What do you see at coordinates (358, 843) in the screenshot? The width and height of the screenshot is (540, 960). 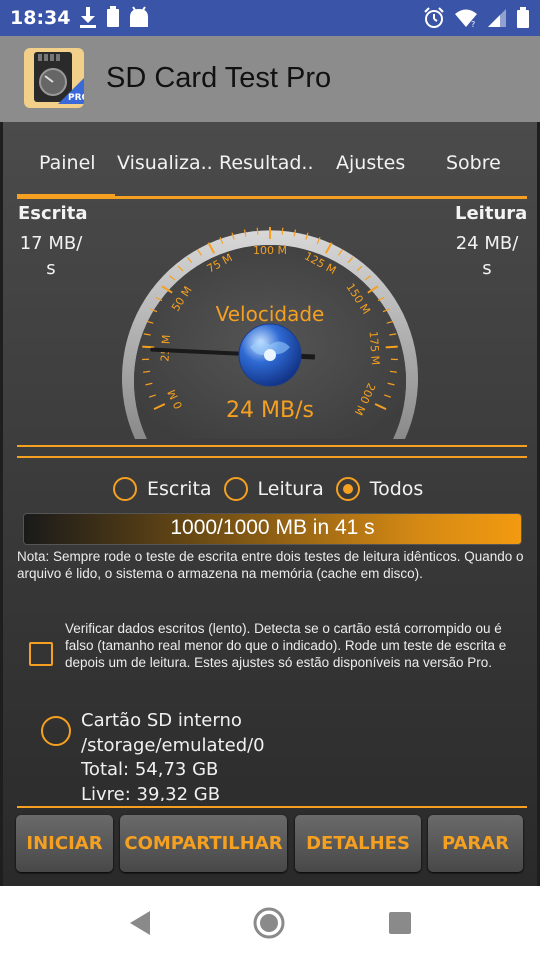 I see `details-button: DETALHES` at bounding box center [358, 843].